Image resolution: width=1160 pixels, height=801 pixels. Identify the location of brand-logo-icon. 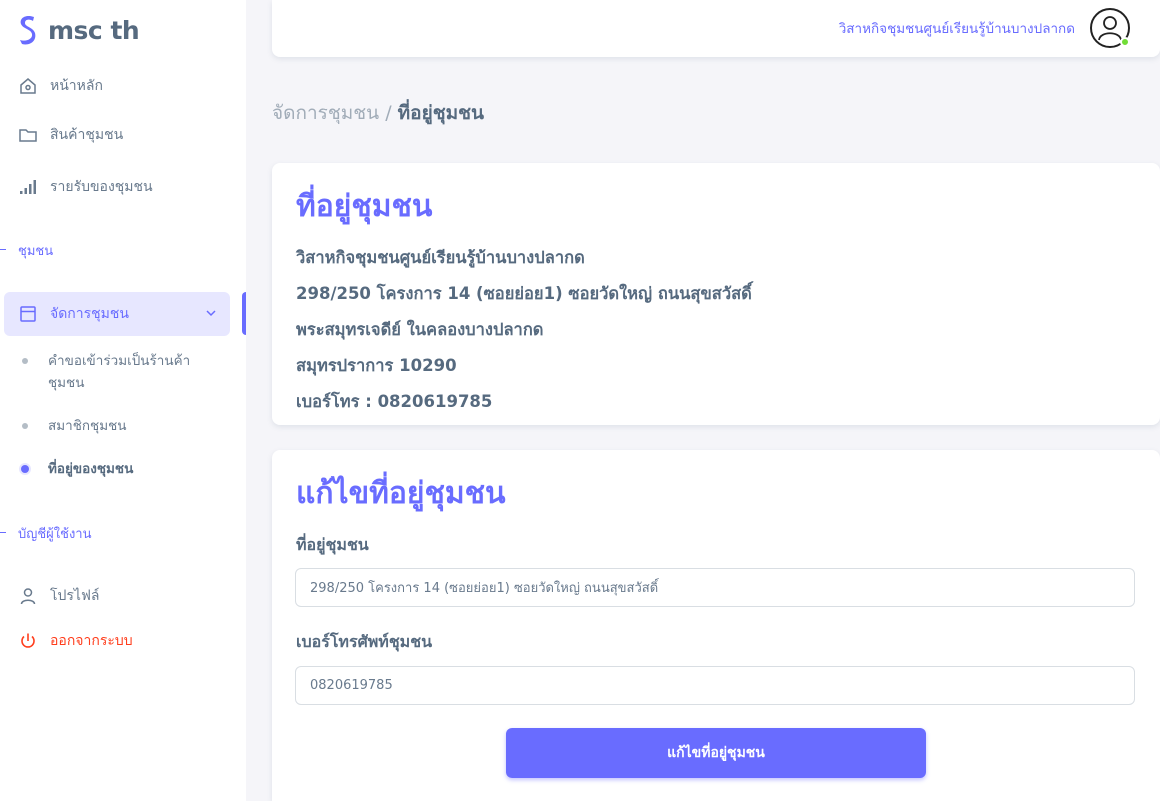
(28, 30).